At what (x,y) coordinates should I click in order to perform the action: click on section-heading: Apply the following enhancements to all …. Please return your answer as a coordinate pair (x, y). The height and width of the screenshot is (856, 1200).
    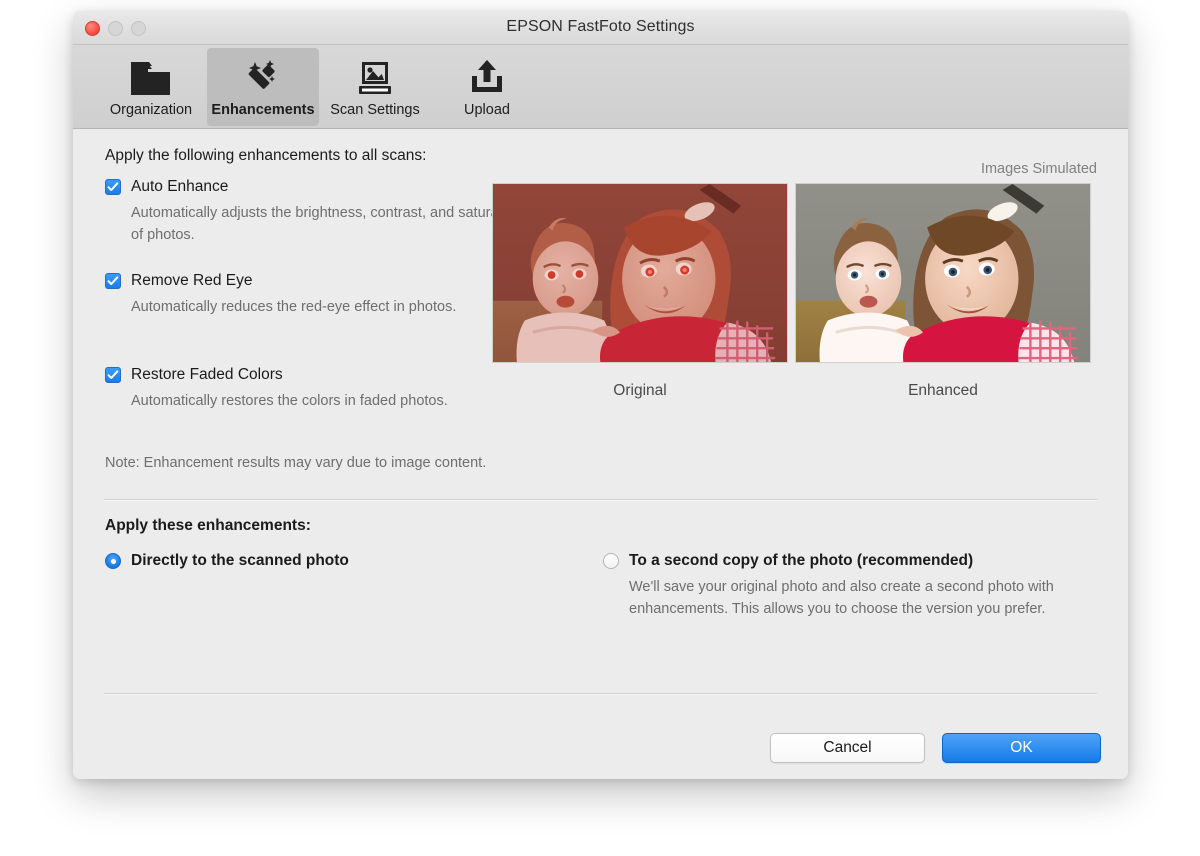
    Looking at the image, I should click on (266, 155).